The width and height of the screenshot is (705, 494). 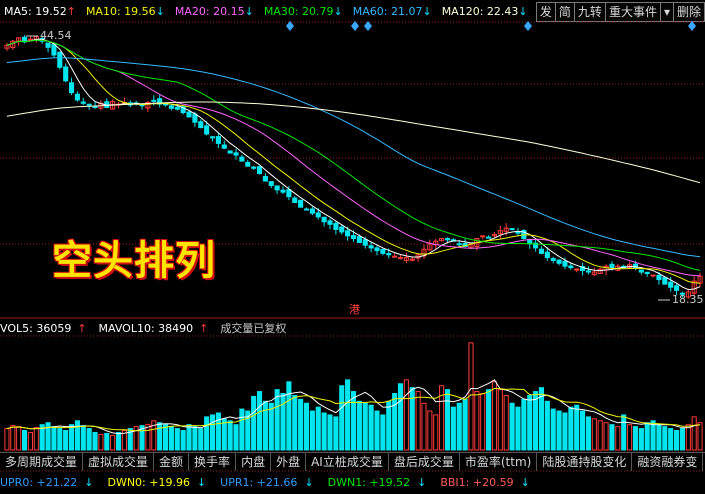 What do you see at coordinates (119, 462) in the screenshot?
I see `tab-1: 虚拟成交量` at bounding box center [119, 462].